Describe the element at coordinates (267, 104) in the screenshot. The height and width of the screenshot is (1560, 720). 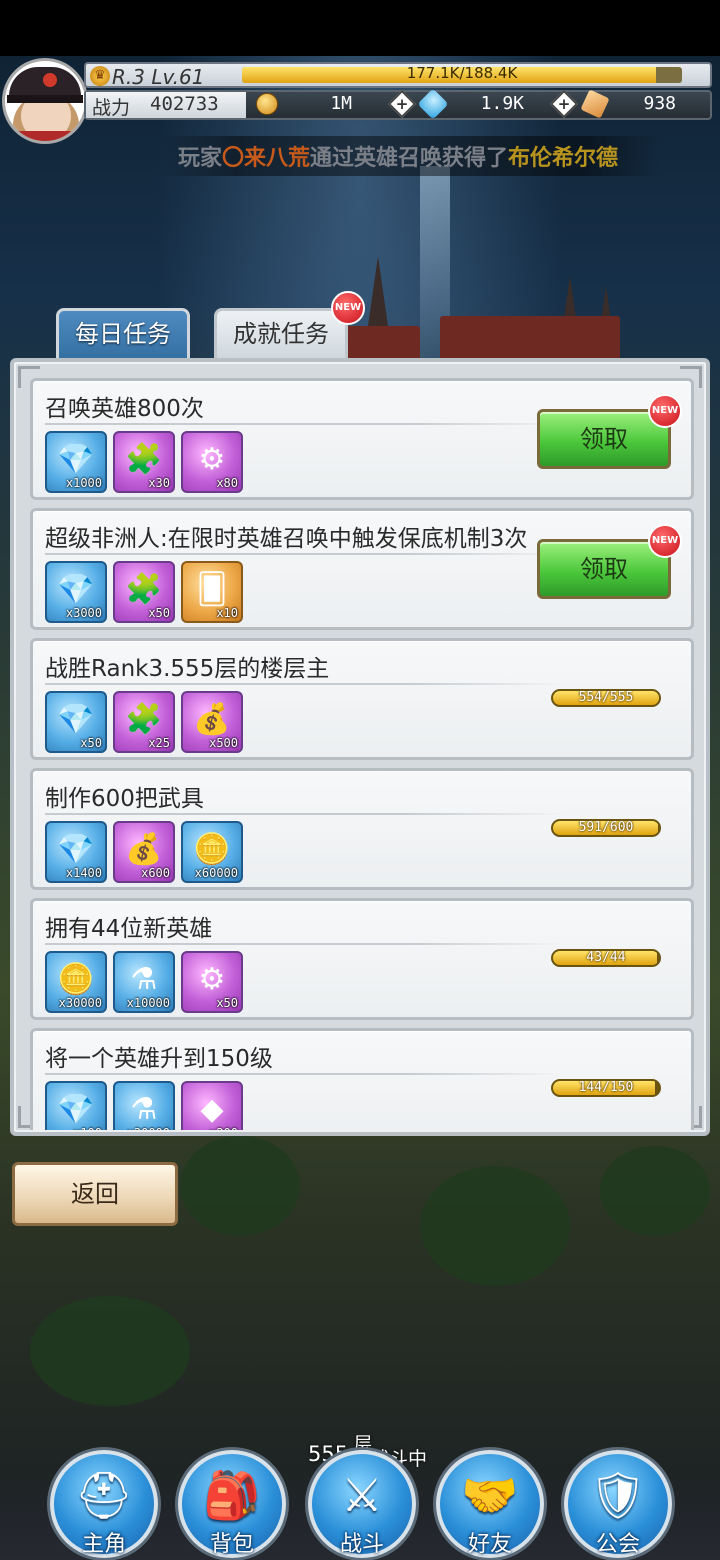
I see `coin-icon` at that location.